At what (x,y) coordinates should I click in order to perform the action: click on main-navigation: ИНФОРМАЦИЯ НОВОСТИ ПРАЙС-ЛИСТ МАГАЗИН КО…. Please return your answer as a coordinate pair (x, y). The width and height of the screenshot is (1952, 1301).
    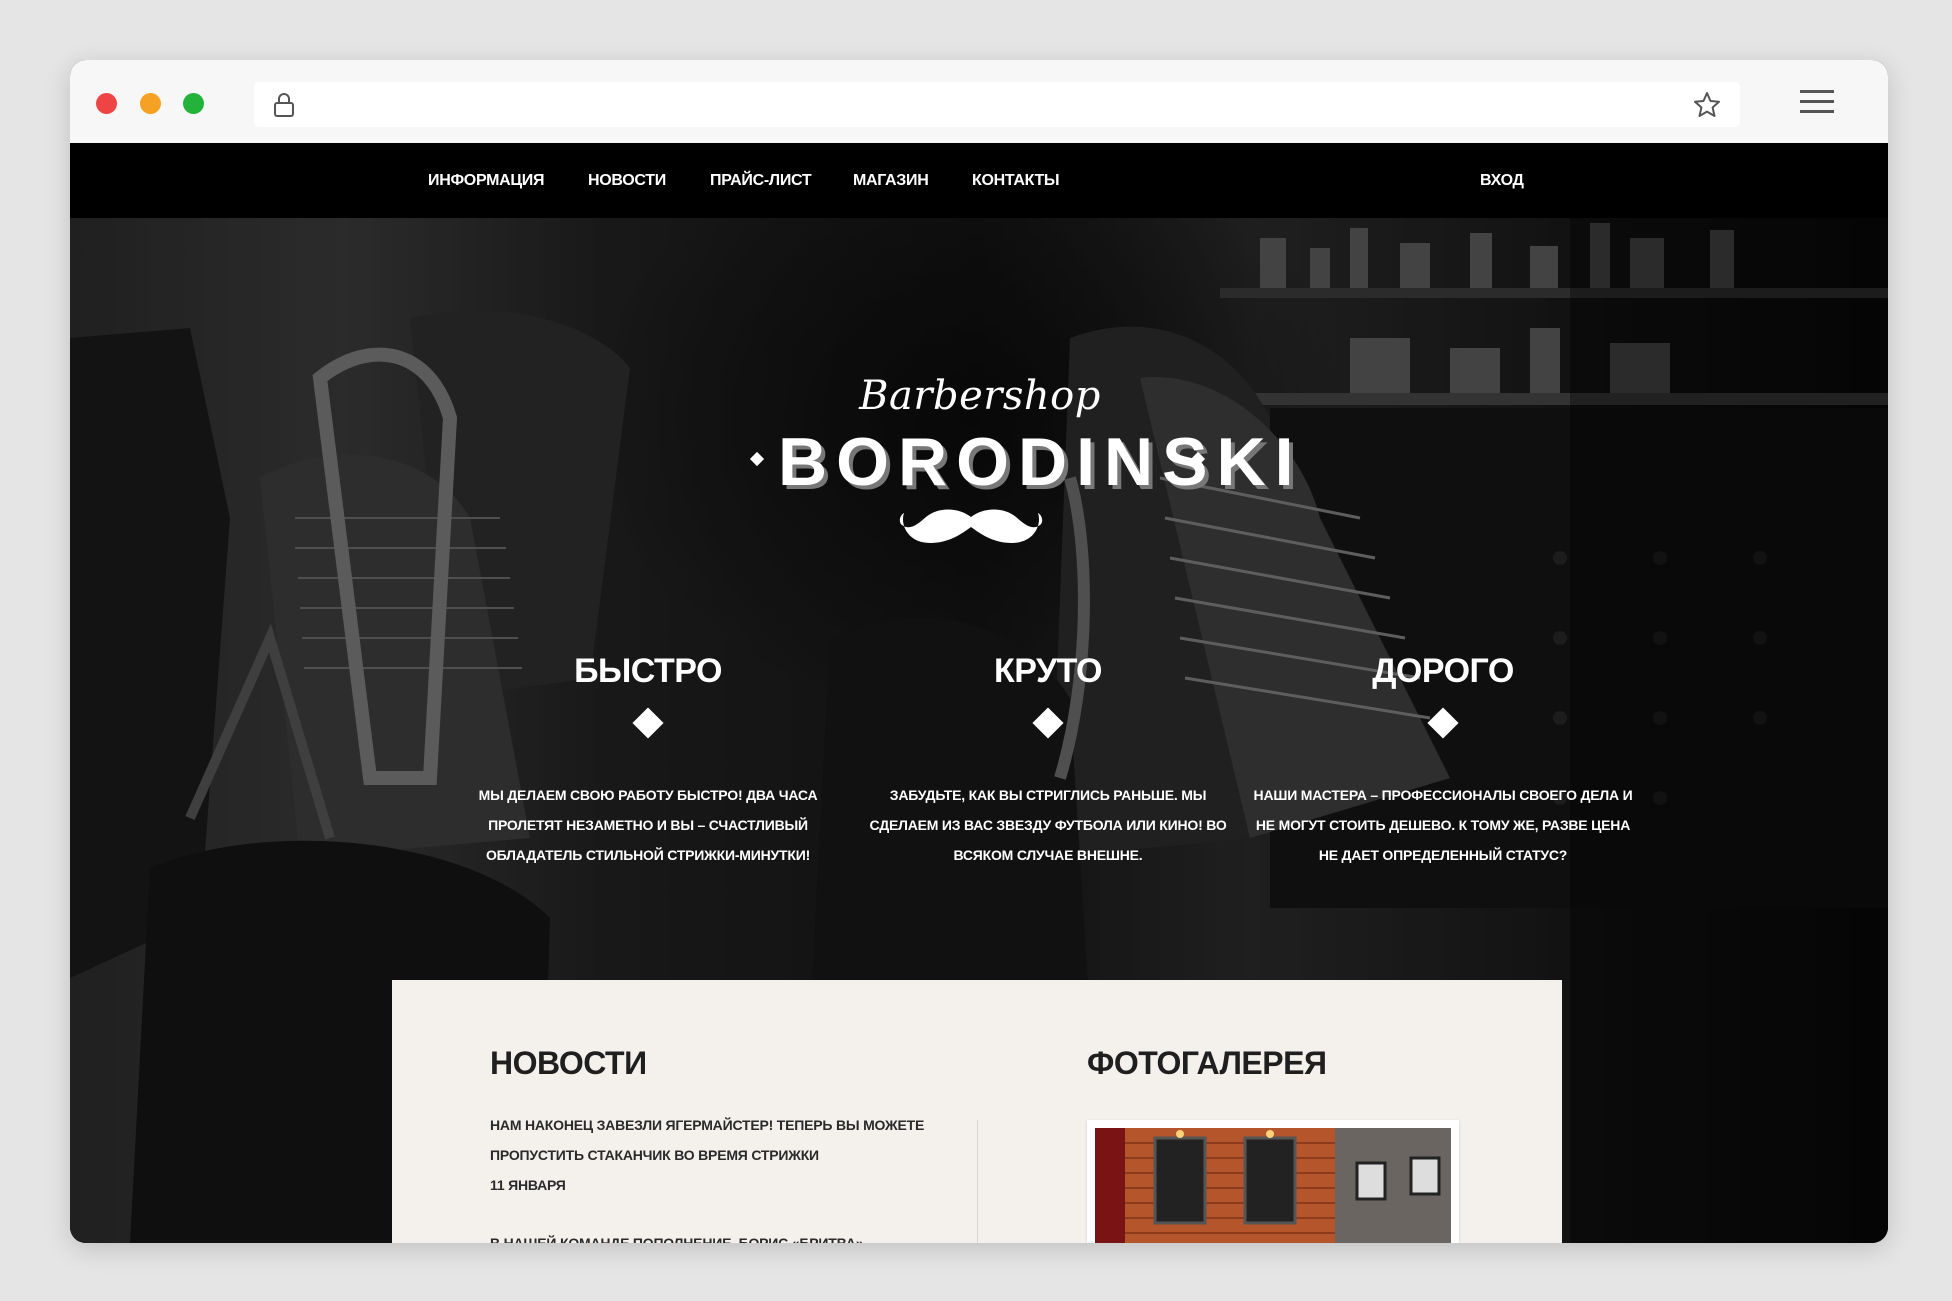
    Looking at the image, I should click on (979, 180).